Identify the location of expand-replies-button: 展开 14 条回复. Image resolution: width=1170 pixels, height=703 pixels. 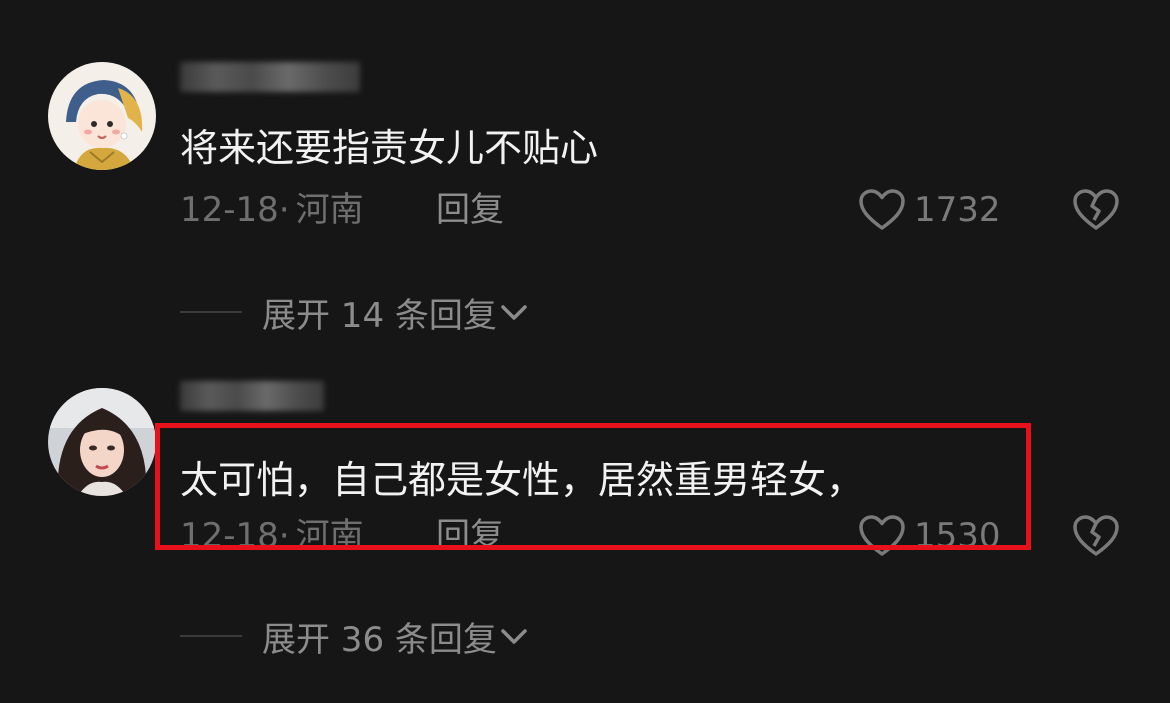
(354, 313).